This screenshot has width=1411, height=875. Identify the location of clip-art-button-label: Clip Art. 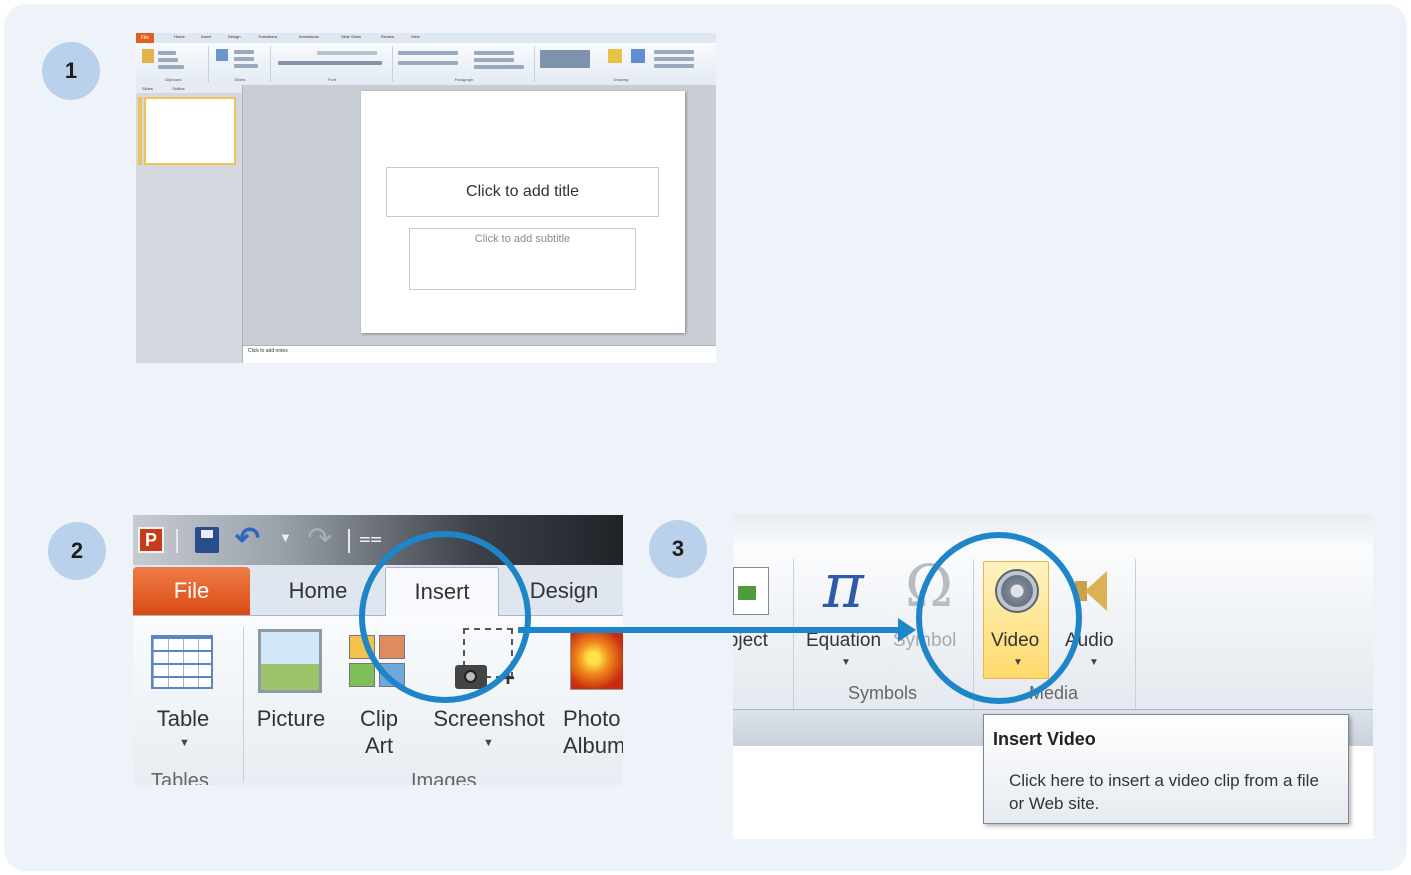
(379, 732).